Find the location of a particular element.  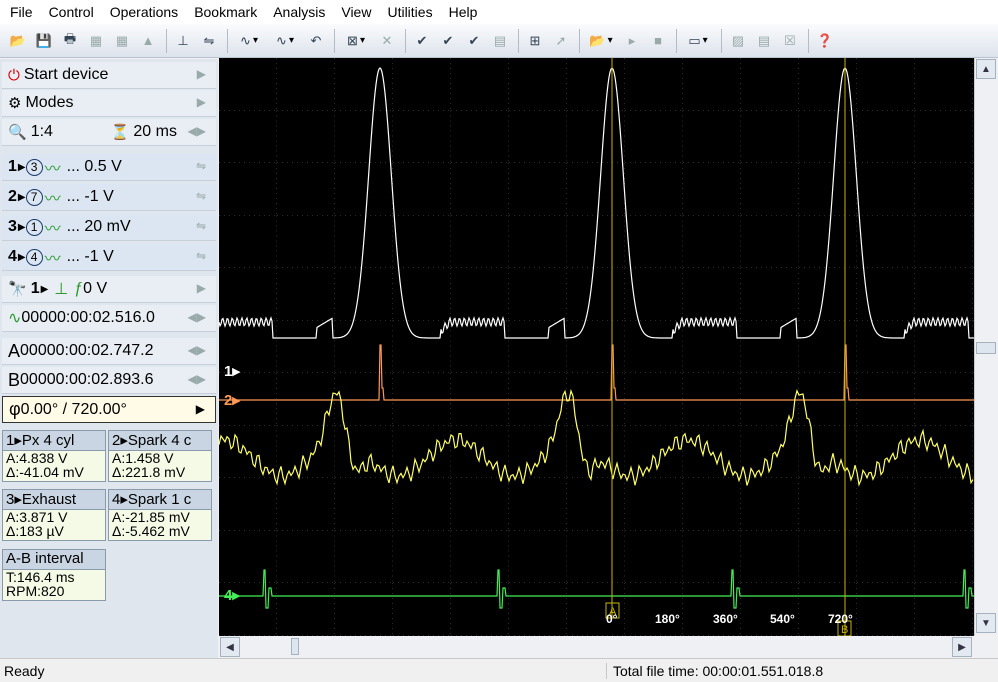

menu-help: Help is located at coordinates (463, 12).